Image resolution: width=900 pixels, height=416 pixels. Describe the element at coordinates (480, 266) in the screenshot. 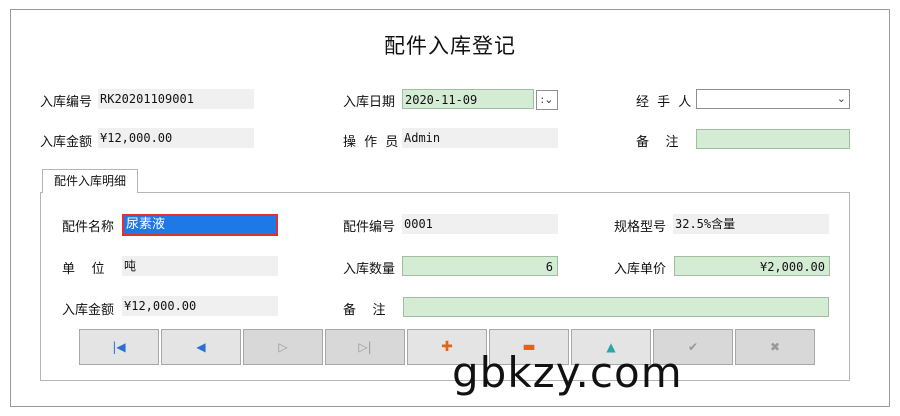

I see `qty-field: 6` at that location.